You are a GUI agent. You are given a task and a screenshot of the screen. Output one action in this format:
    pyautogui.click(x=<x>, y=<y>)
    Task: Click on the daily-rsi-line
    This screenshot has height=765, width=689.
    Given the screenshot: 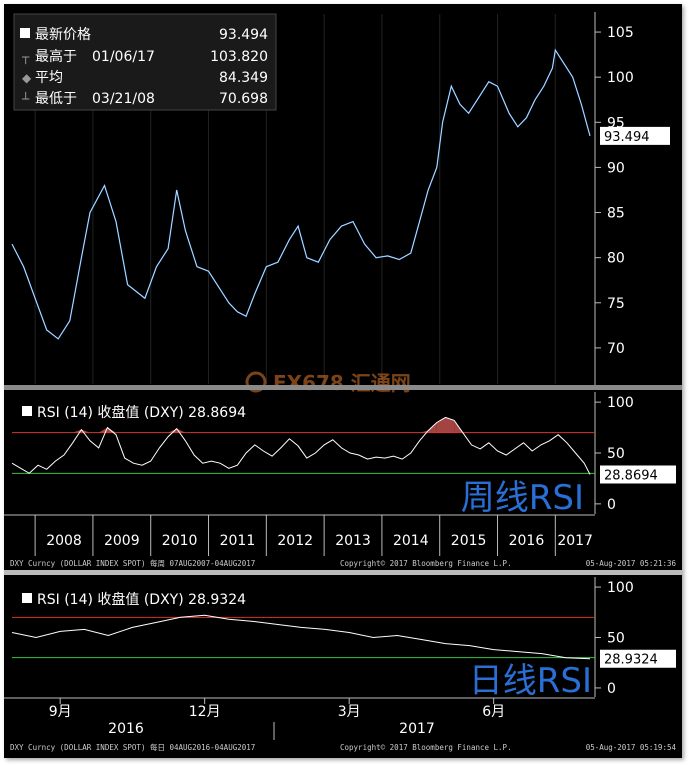 What is the action you would take?
    pyautogui.click(x=301, y=637)
    